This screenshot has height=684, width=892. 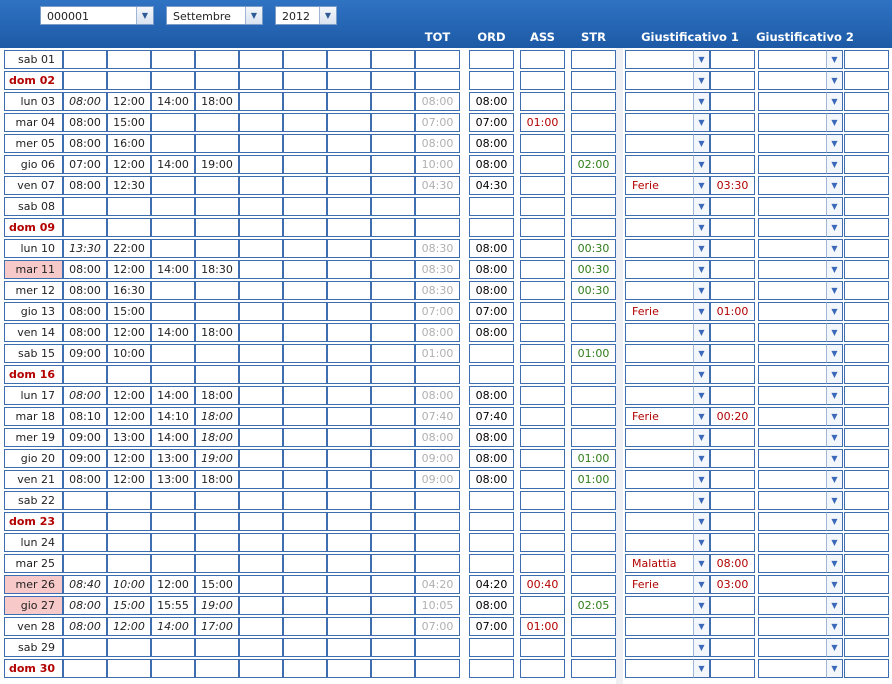 I want to click on time-entry-input: 15:00, so click(x=217, y=584).